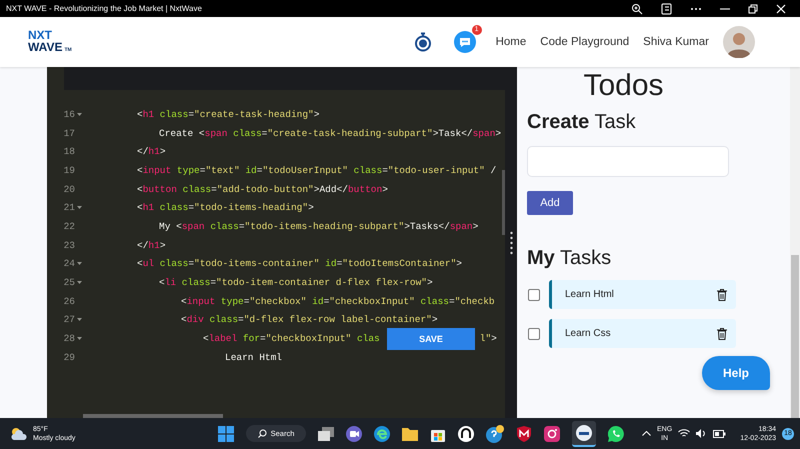  What do you see at coordinates (719, 434) in the screenshot?
I see `battery-icon` at bounding box center [719, 434].